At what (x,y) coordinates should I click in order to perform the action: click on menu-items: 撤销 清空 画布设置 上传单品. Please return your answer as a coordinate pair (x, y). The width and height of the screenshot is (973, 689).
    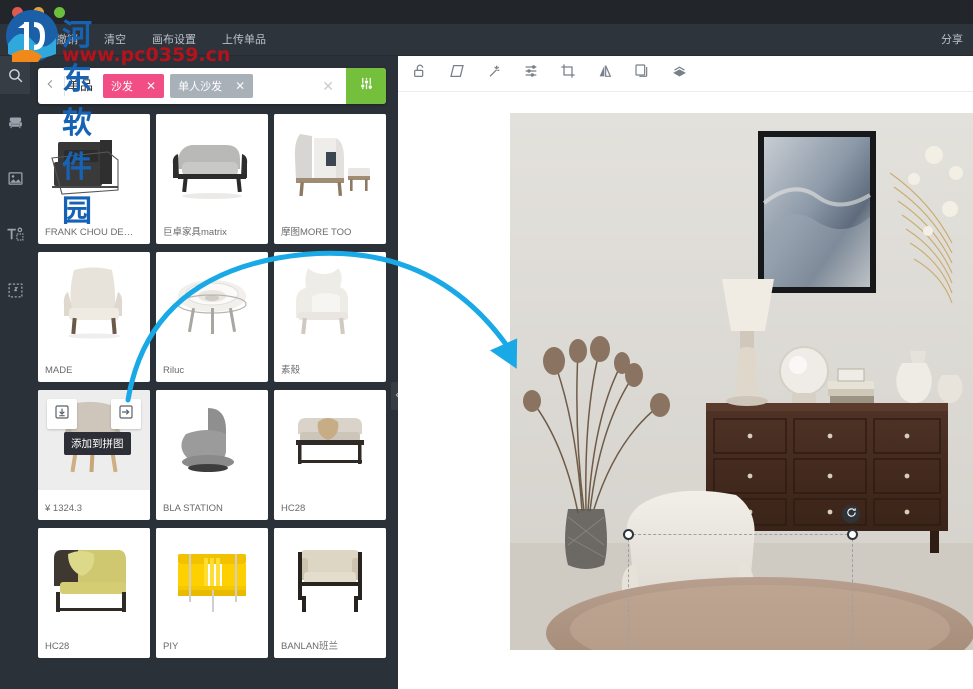
    Looking at the image, I should click on (161, 40).